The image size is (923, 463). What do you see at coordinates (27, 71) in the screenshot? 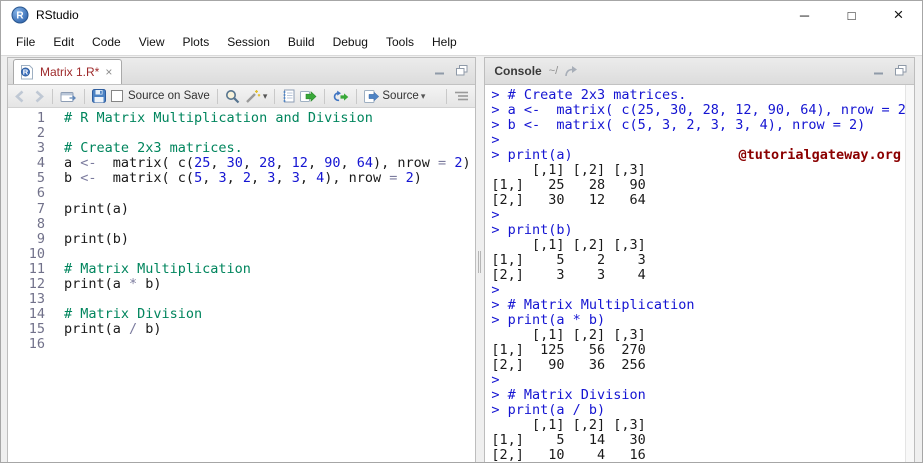
I see `r-file-icon: R` at bounding box center [27, 71].